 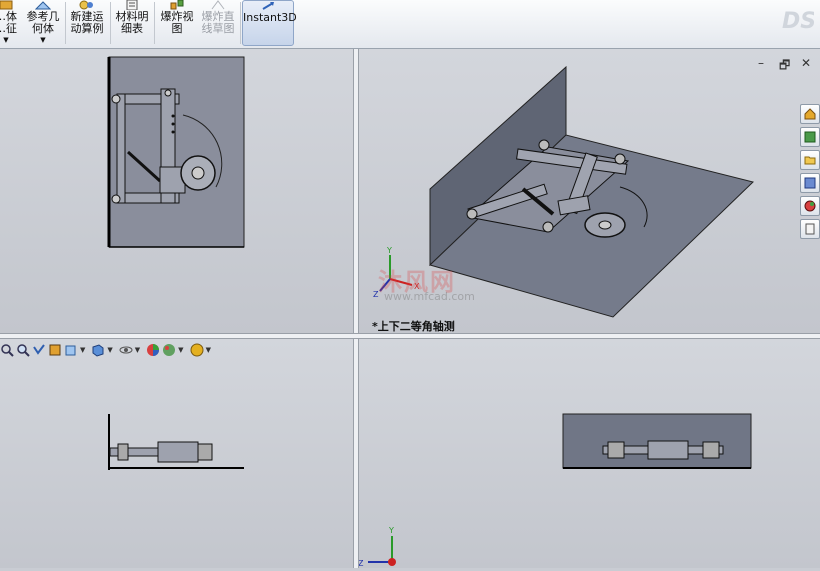 I want to click on minimize-button: –, so click(x=761, y=63).